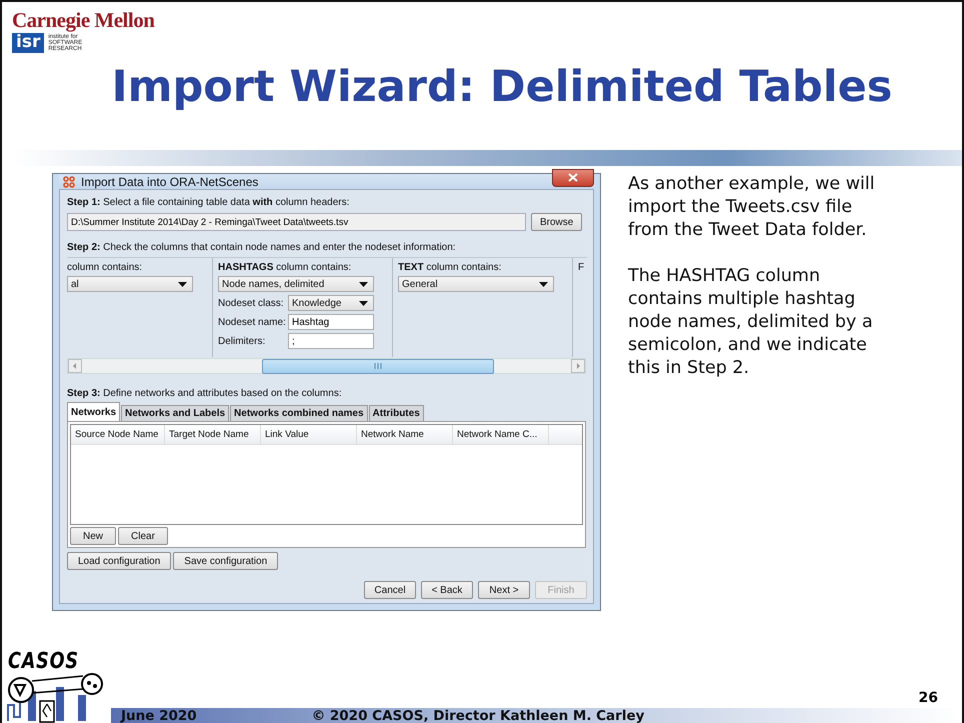 The height and width of the screenshot is (723, 964). What do you see at coordinates (447, 590) in the screenshot?
I see `wizard-nav-button: < Back` at bounding box center [447, 590].